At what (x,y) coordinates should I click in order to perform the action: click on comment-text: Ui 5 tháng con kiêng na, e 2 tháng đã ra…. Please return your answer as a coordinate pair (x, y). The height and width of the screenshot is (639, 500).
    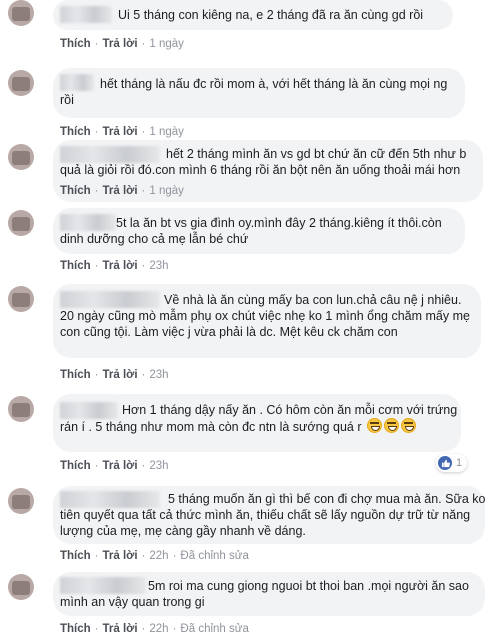
    Looking at the image, I should click on (271, 15).